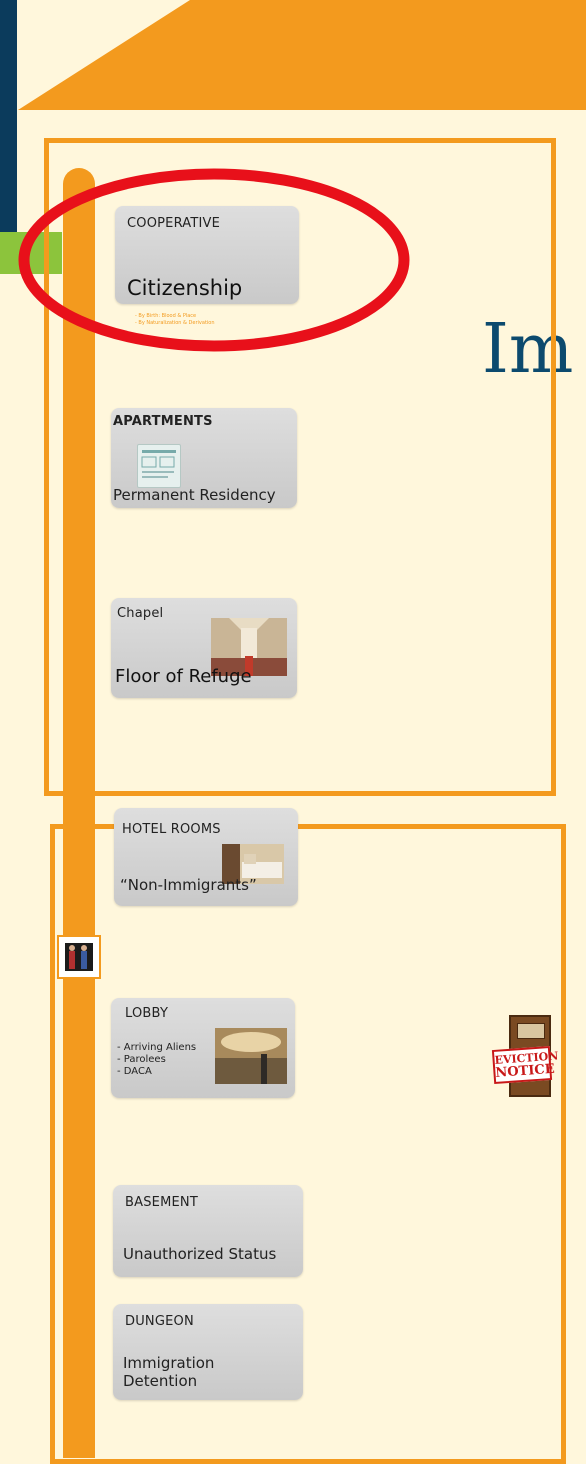 The width and height of the screenshot is (586, 1464). I want to click on dungeon-title-line-2: Detention, so click(160, 1381).